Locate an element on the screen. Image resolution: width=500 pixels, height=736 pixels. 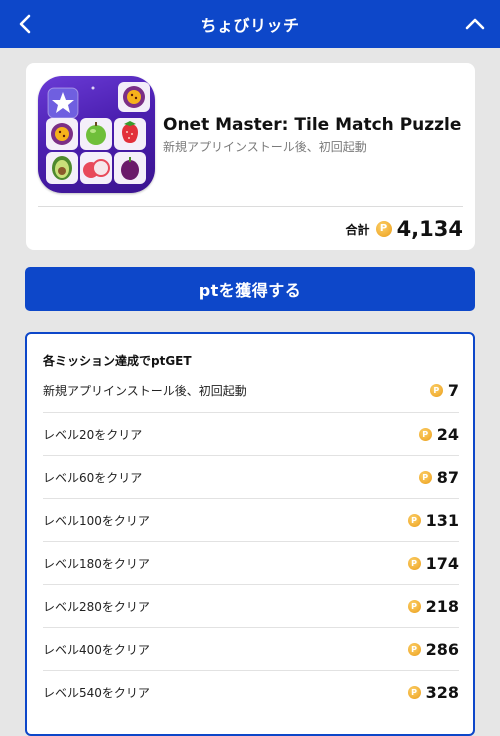
tile-puzzle-icon is located at coordinates (98, 133).